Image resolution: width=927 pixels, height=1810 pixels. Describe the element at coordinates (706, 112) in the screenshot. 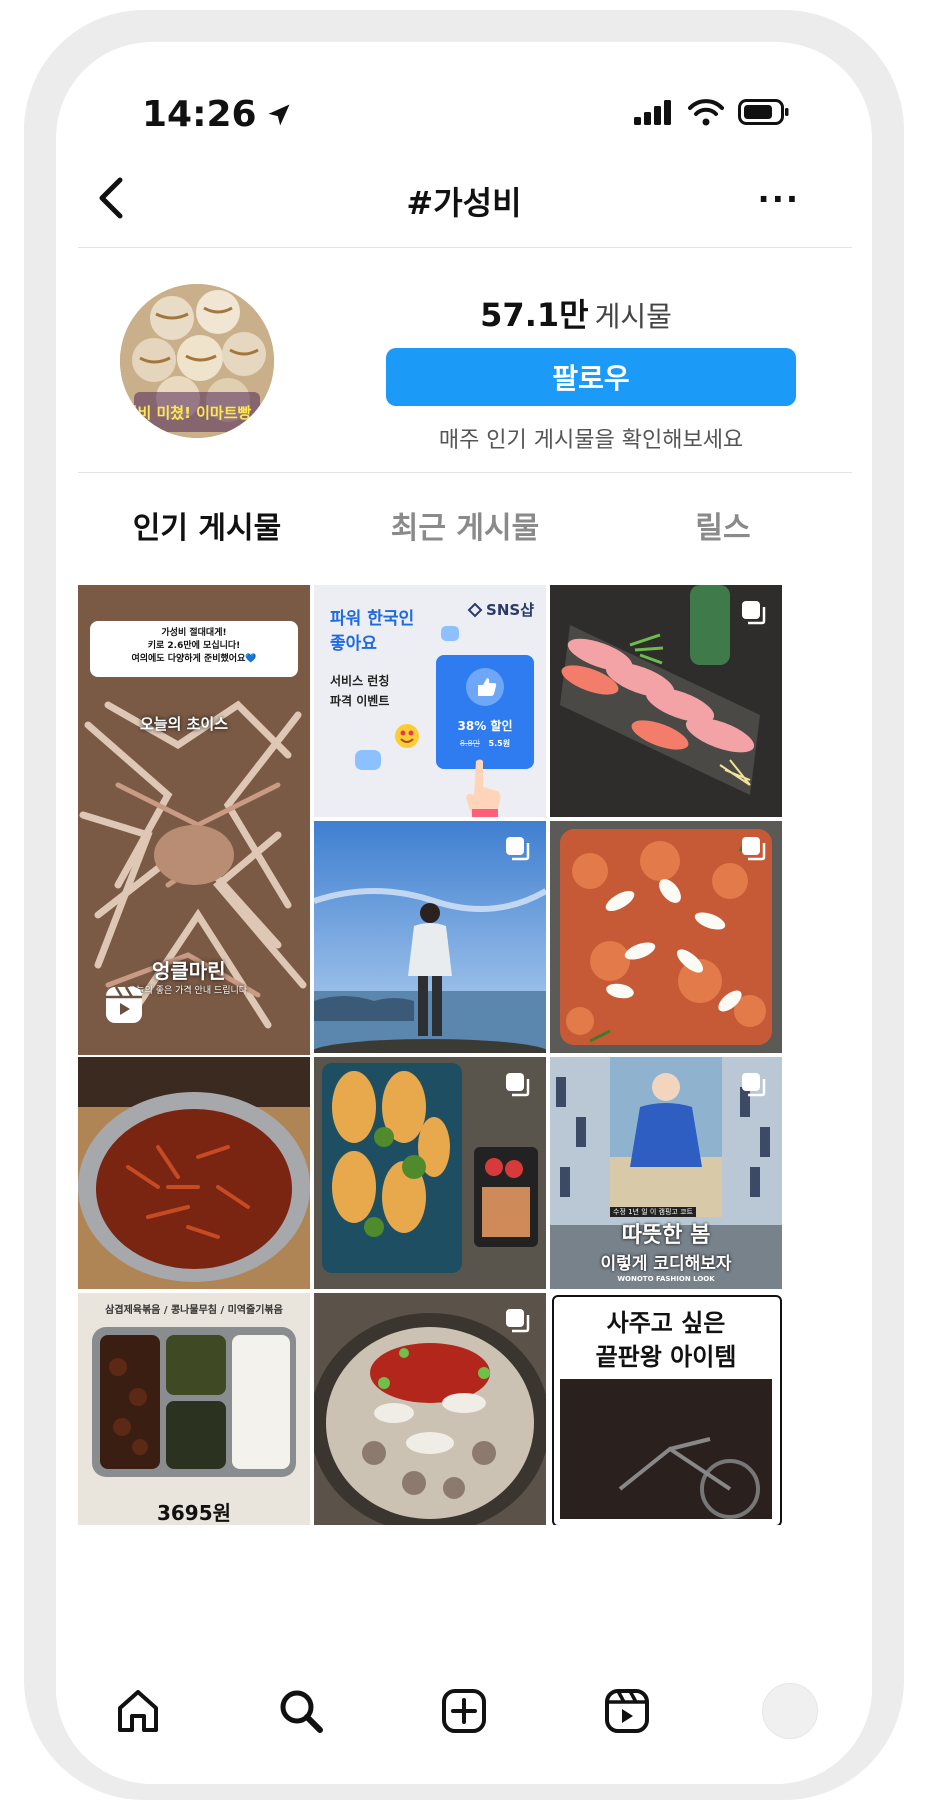

I see `wifi-icon` at that location.